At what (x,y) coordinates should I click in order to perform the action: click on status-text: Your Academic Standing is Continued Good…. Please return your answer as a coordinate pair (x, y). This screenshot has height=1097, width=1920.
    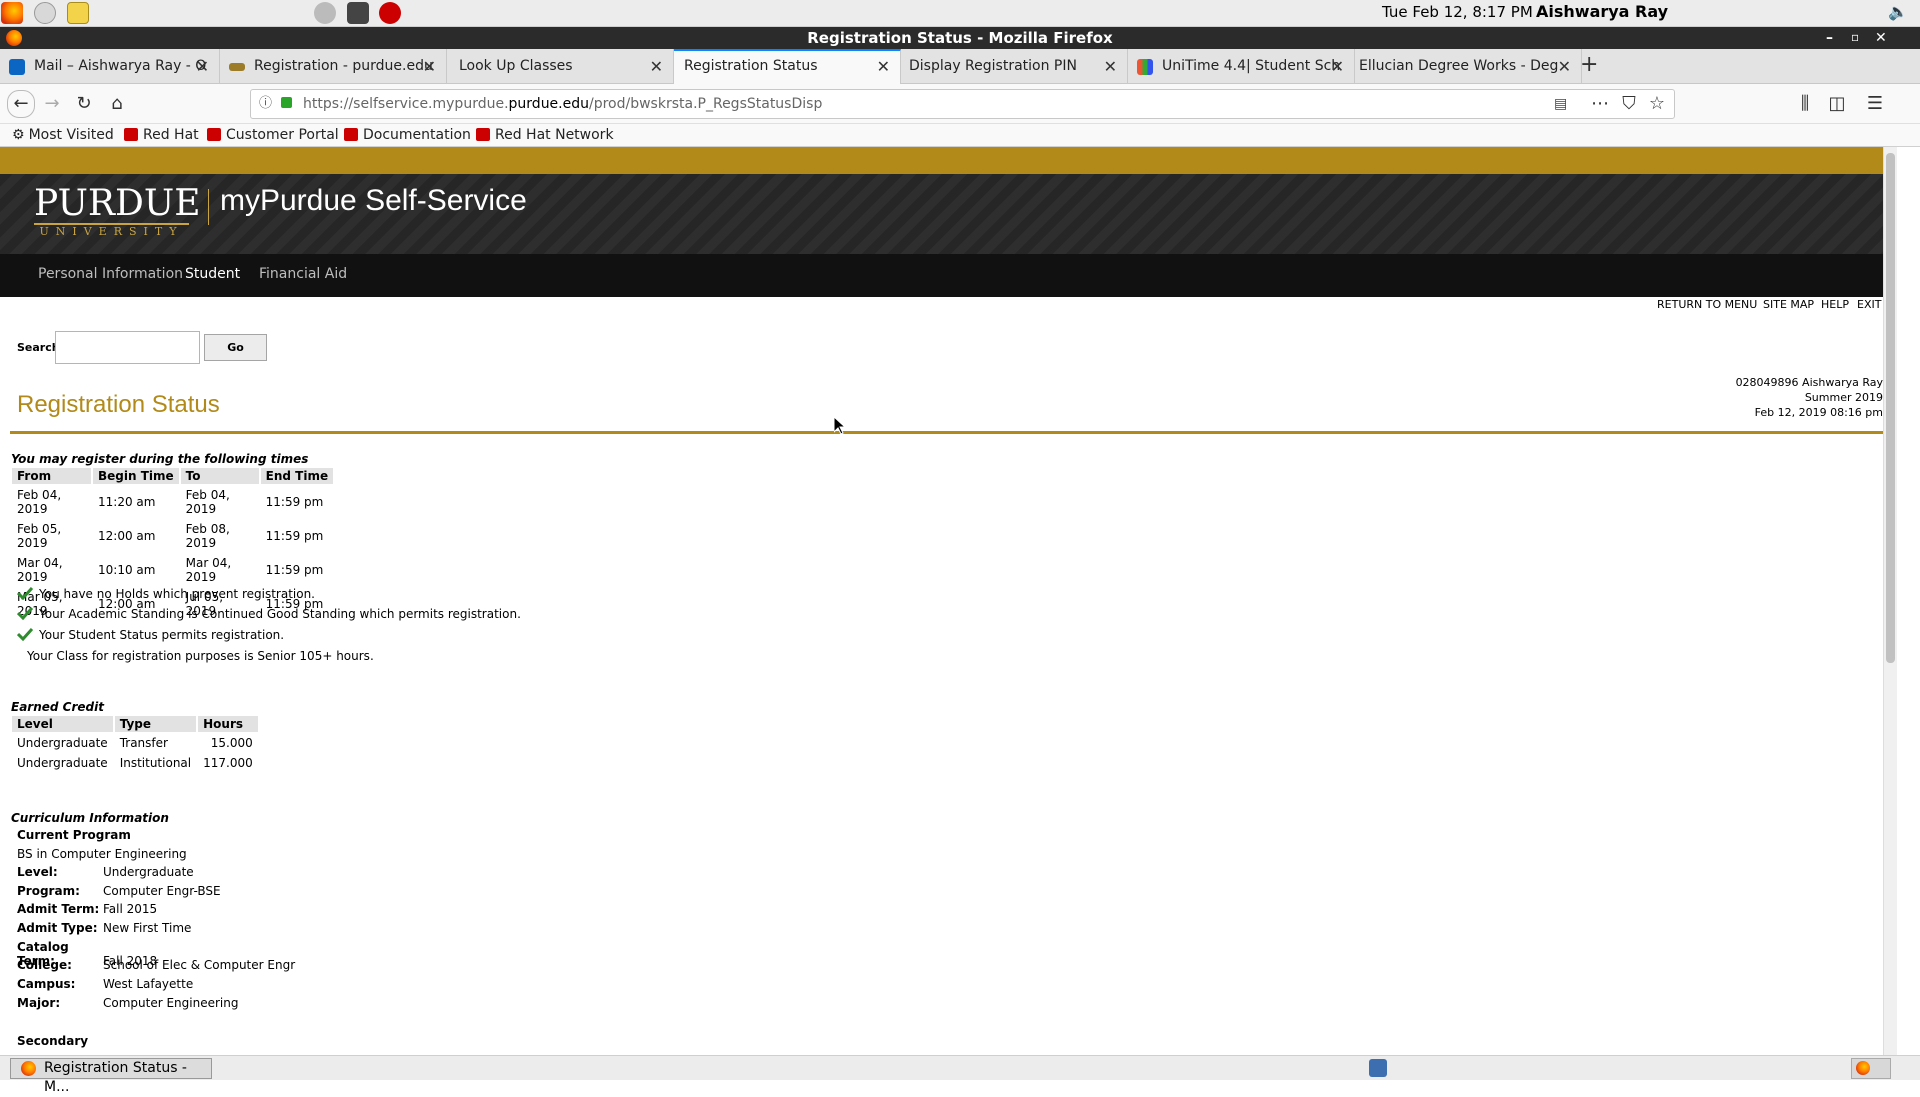
    Looking at the image, I should click on (280, 614).